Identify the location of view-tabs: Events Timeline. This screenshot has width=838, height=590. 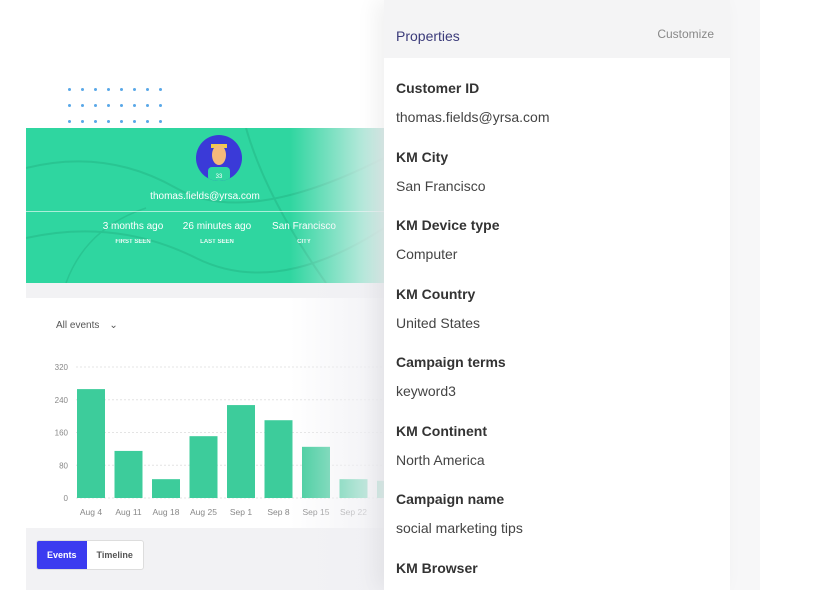
(90, 555).